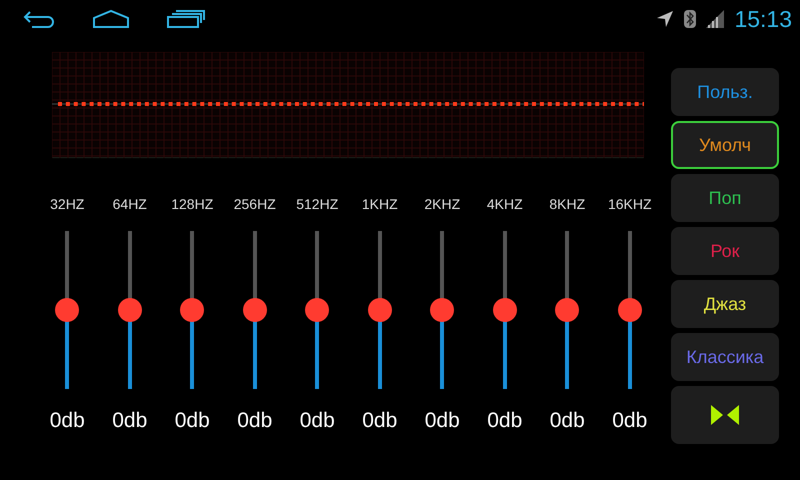  Describe the element at coordinates (725, 251) in the screenshot. I see `preset-button: Рок` at that location.